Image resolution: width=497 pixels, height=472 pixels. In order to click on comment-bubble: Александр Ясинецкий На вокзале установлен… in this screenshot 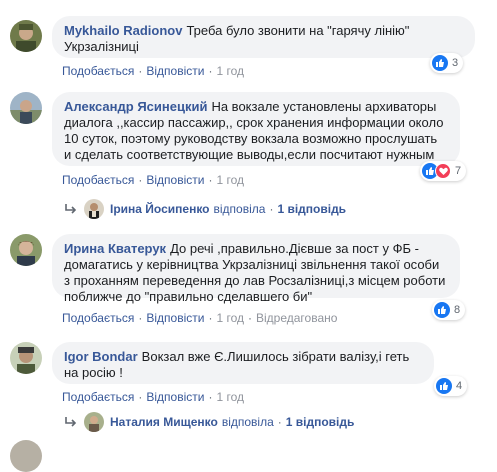, I will do `click(256, 129)`.